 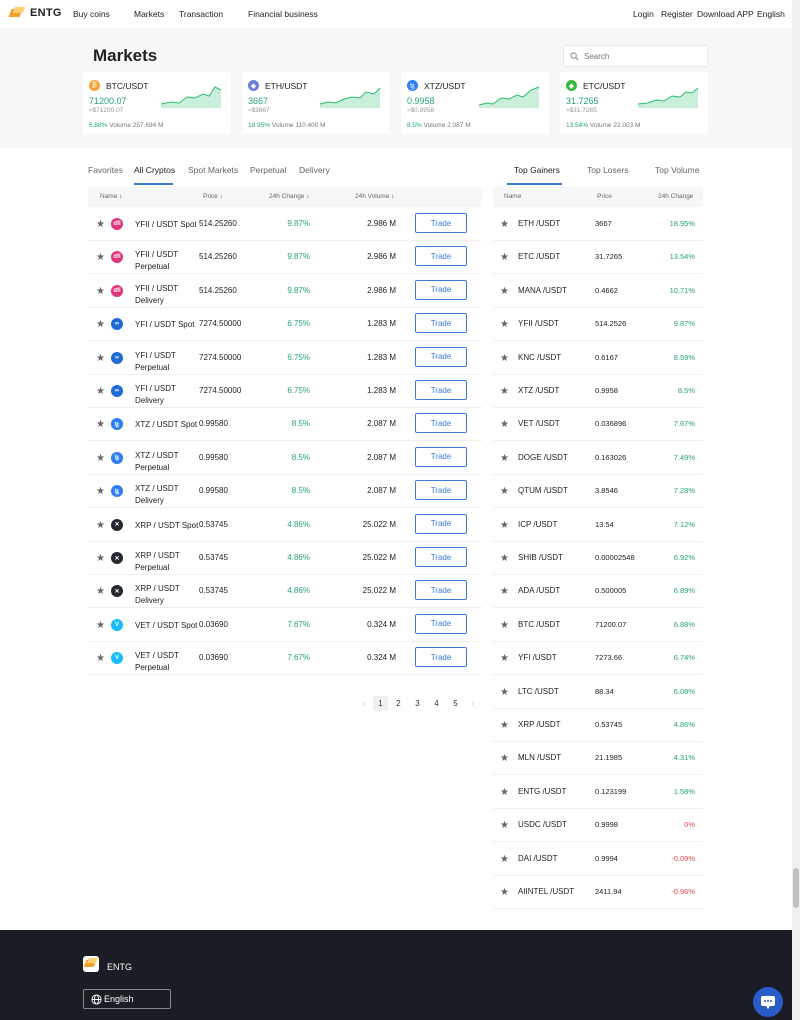 I want to click on chat-support-button, so click(x=768, y=1002).